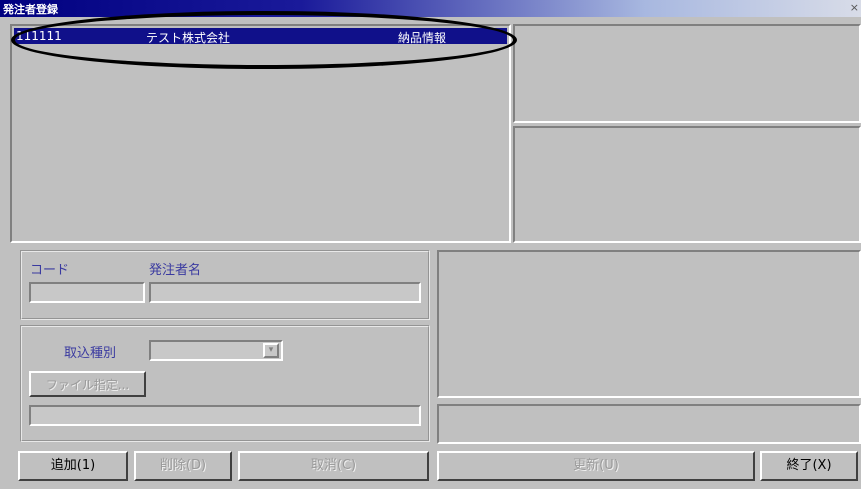  What do you see at coordinates (225, 415) in the screenshot?
I see `file-path-field` at bounding box center [225, 415].